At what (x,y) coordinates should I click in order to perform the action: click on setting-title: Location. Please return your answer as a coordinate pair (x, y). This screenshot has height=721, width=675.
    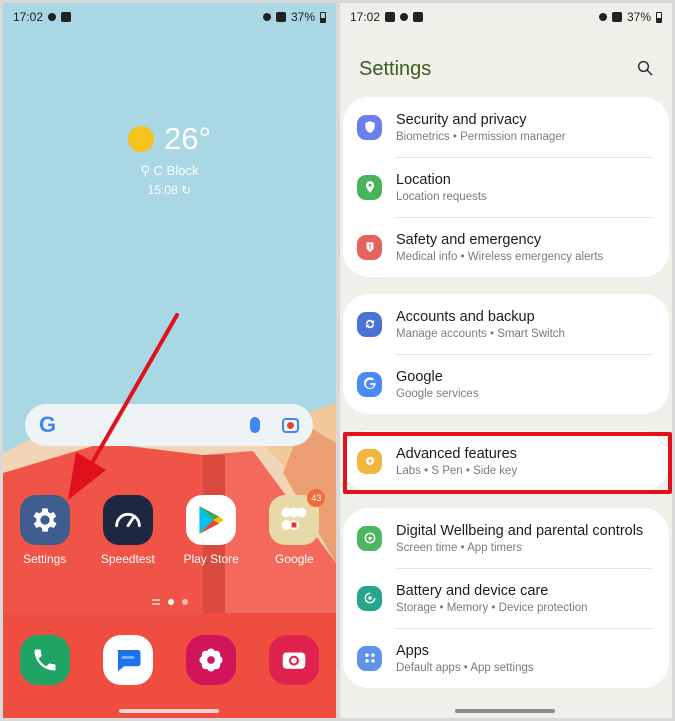
    Looking at the image, I should click on (423, 179).